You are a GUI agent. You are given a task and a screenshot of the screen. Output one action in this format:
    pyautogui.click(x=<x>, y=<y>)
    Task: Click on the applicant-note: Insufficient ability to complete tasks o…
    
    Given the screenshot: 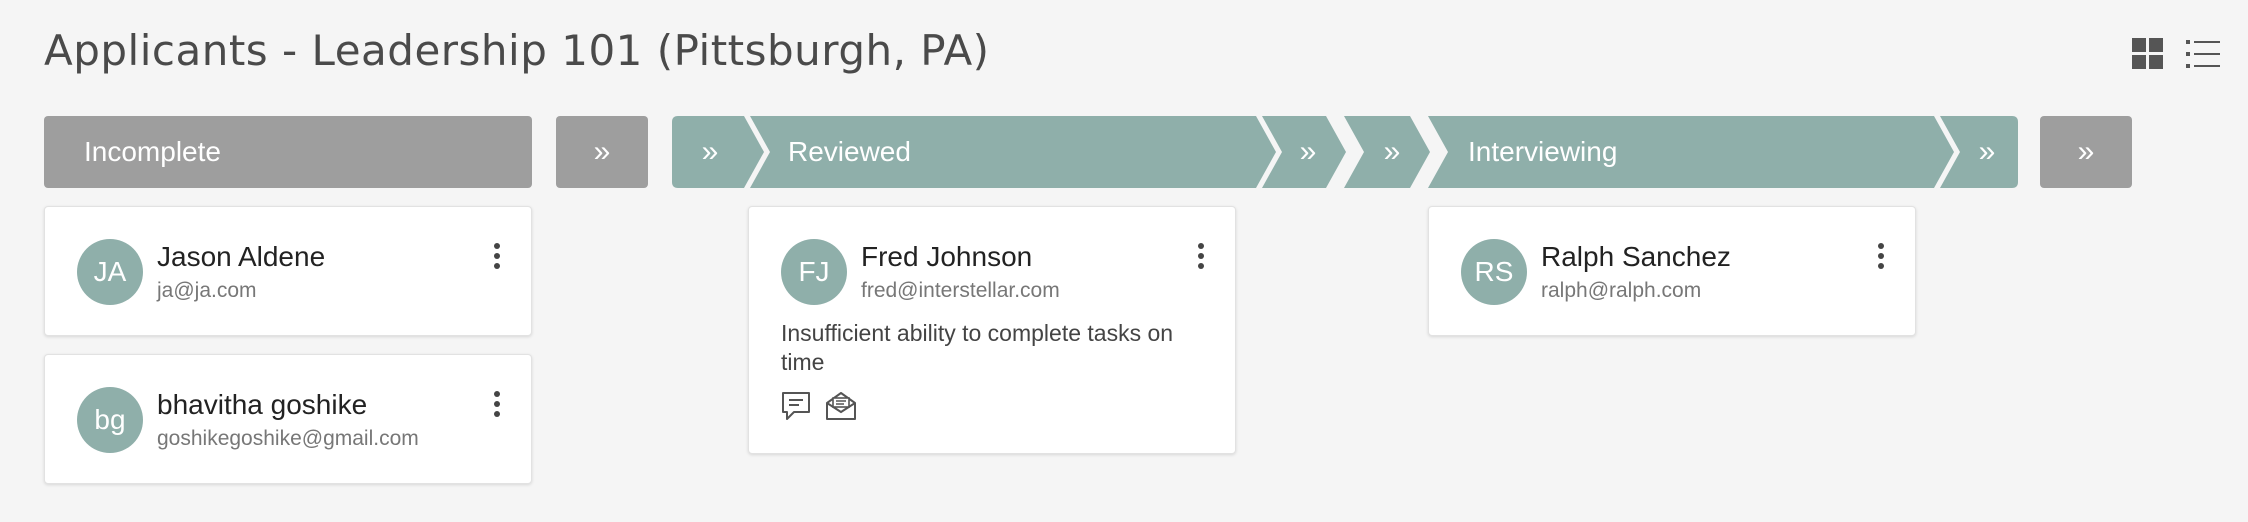 What is the action you would take?
    pyautogui.click(x=977, y=347)
    